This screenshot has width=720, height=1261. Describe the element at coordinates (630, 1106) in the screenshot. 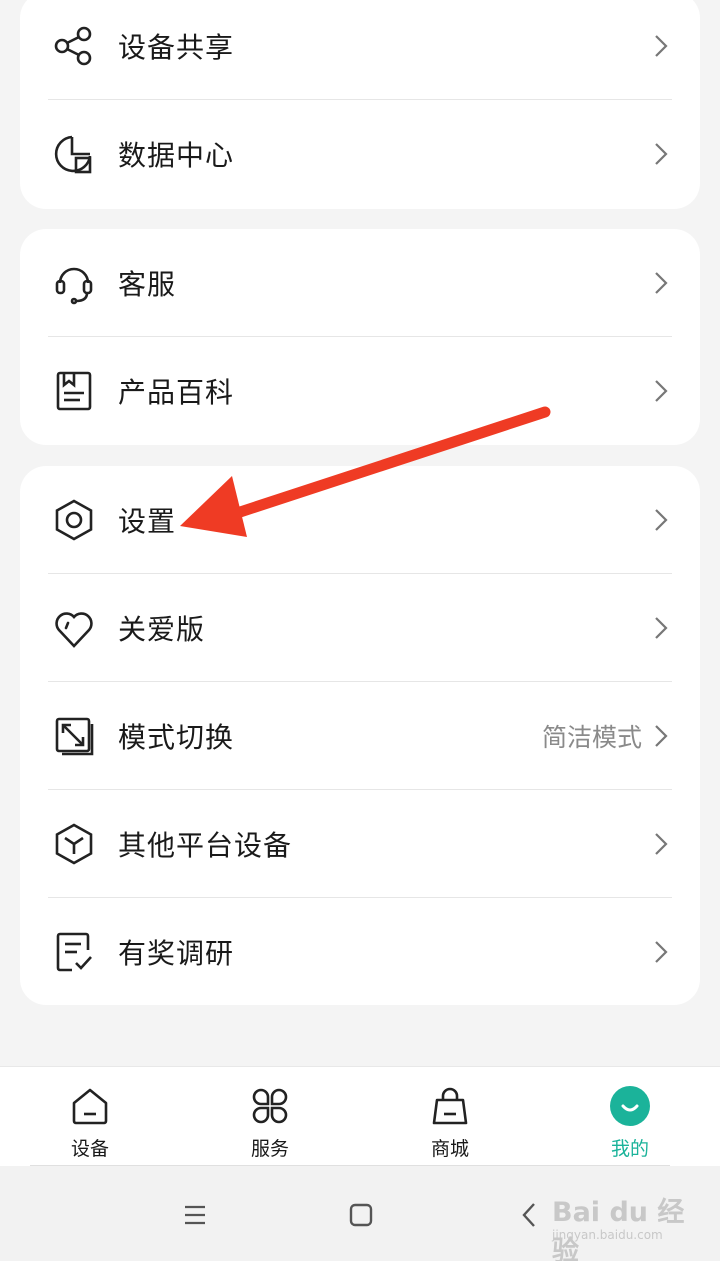

I see `smile-avatar-icon` at that location.